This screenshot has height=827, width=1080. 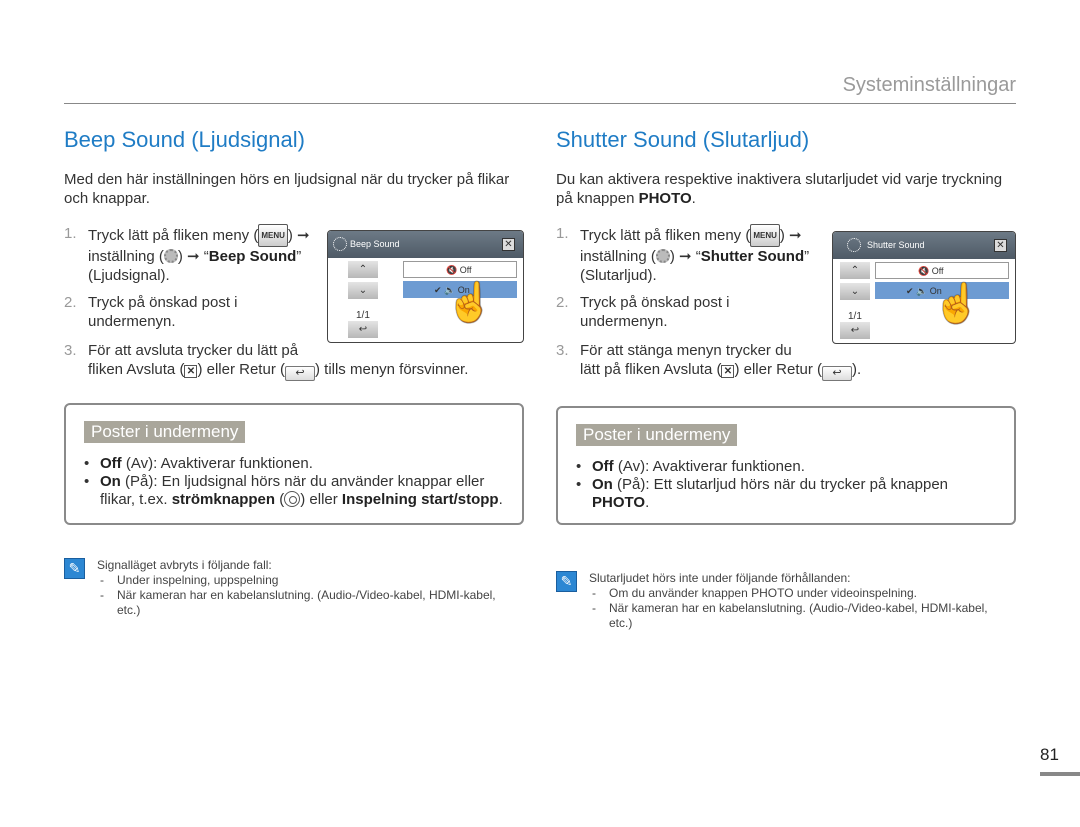 What do you see at coordinates (375, 244) in the screenshot?
I see `screen-title: Beep Sound` at bounding box center [375, 244].